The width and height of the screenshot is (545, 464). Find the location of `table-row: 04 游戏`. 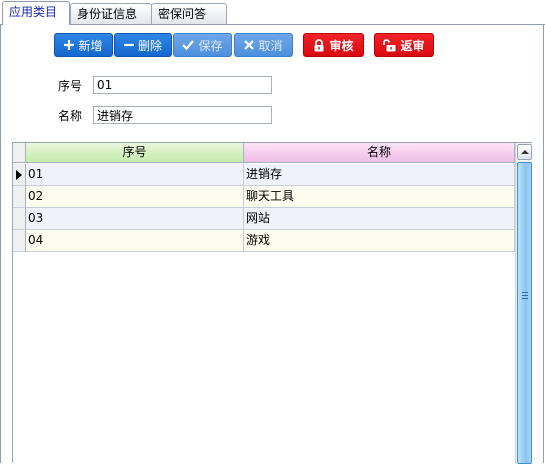

table-row: 04 游戏 is located at coordinates (264, 241).